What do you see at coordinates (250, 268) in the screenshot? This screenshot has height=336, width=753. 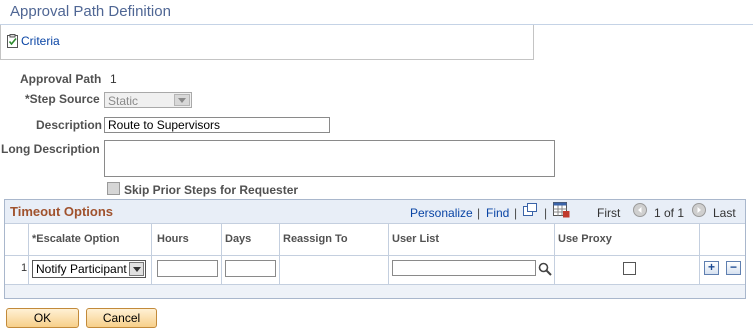 I see `days-input` at bounding box center [250, 268].